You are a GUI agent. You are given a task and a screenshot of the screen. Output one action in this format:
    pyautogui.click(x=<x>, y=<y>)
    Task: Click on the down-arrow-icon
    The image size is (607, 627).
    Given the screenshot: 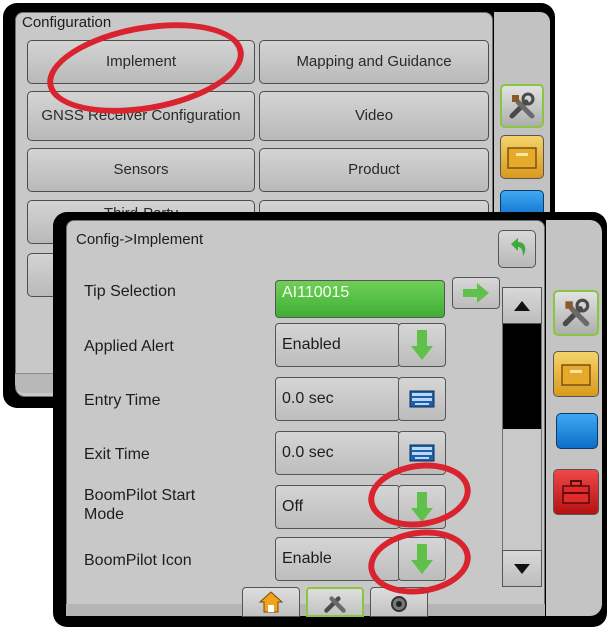 What is the action you would take?
    pyautogui.click(x=422, y=345)
    